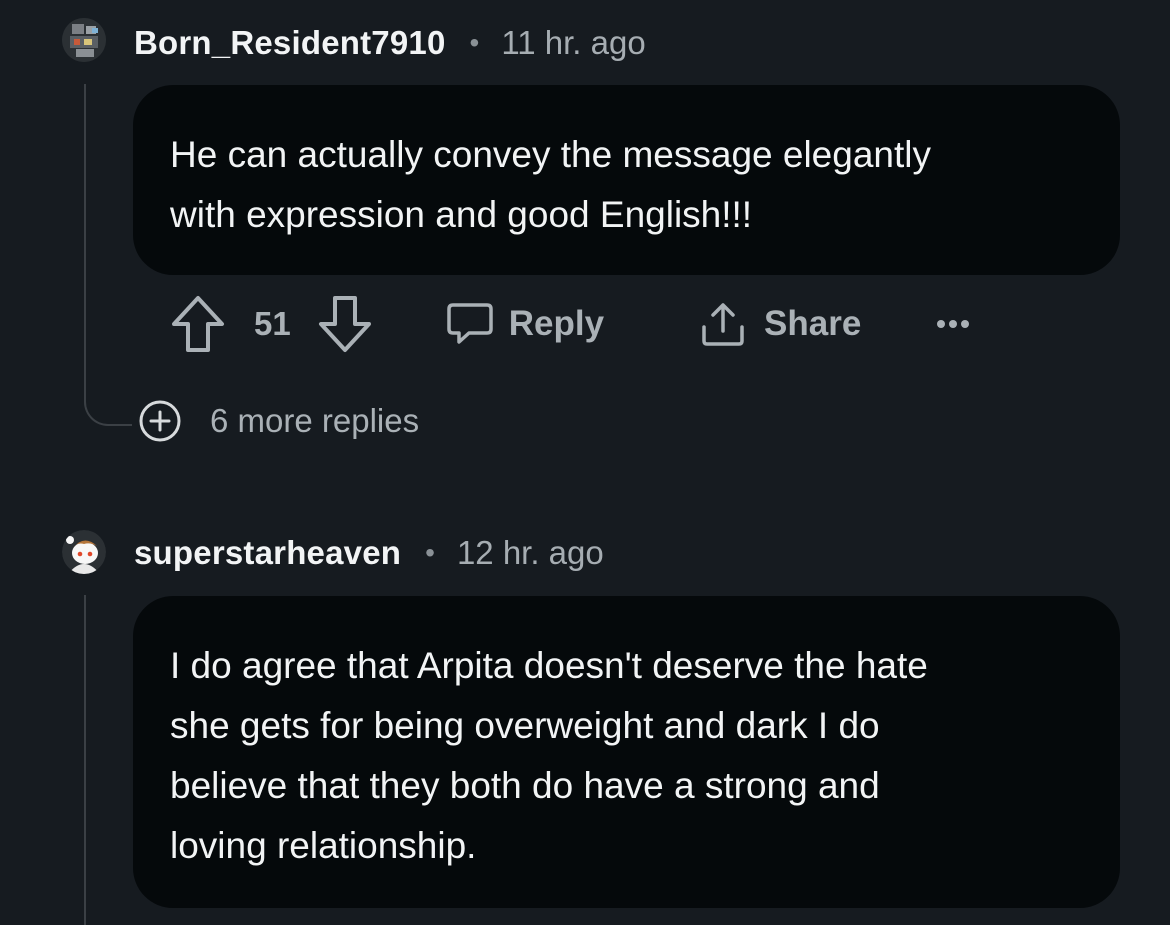  Describe the element at coordinates (530, 552) in the screenshot. I see `timestamp: 12 hr. ago` at that location.